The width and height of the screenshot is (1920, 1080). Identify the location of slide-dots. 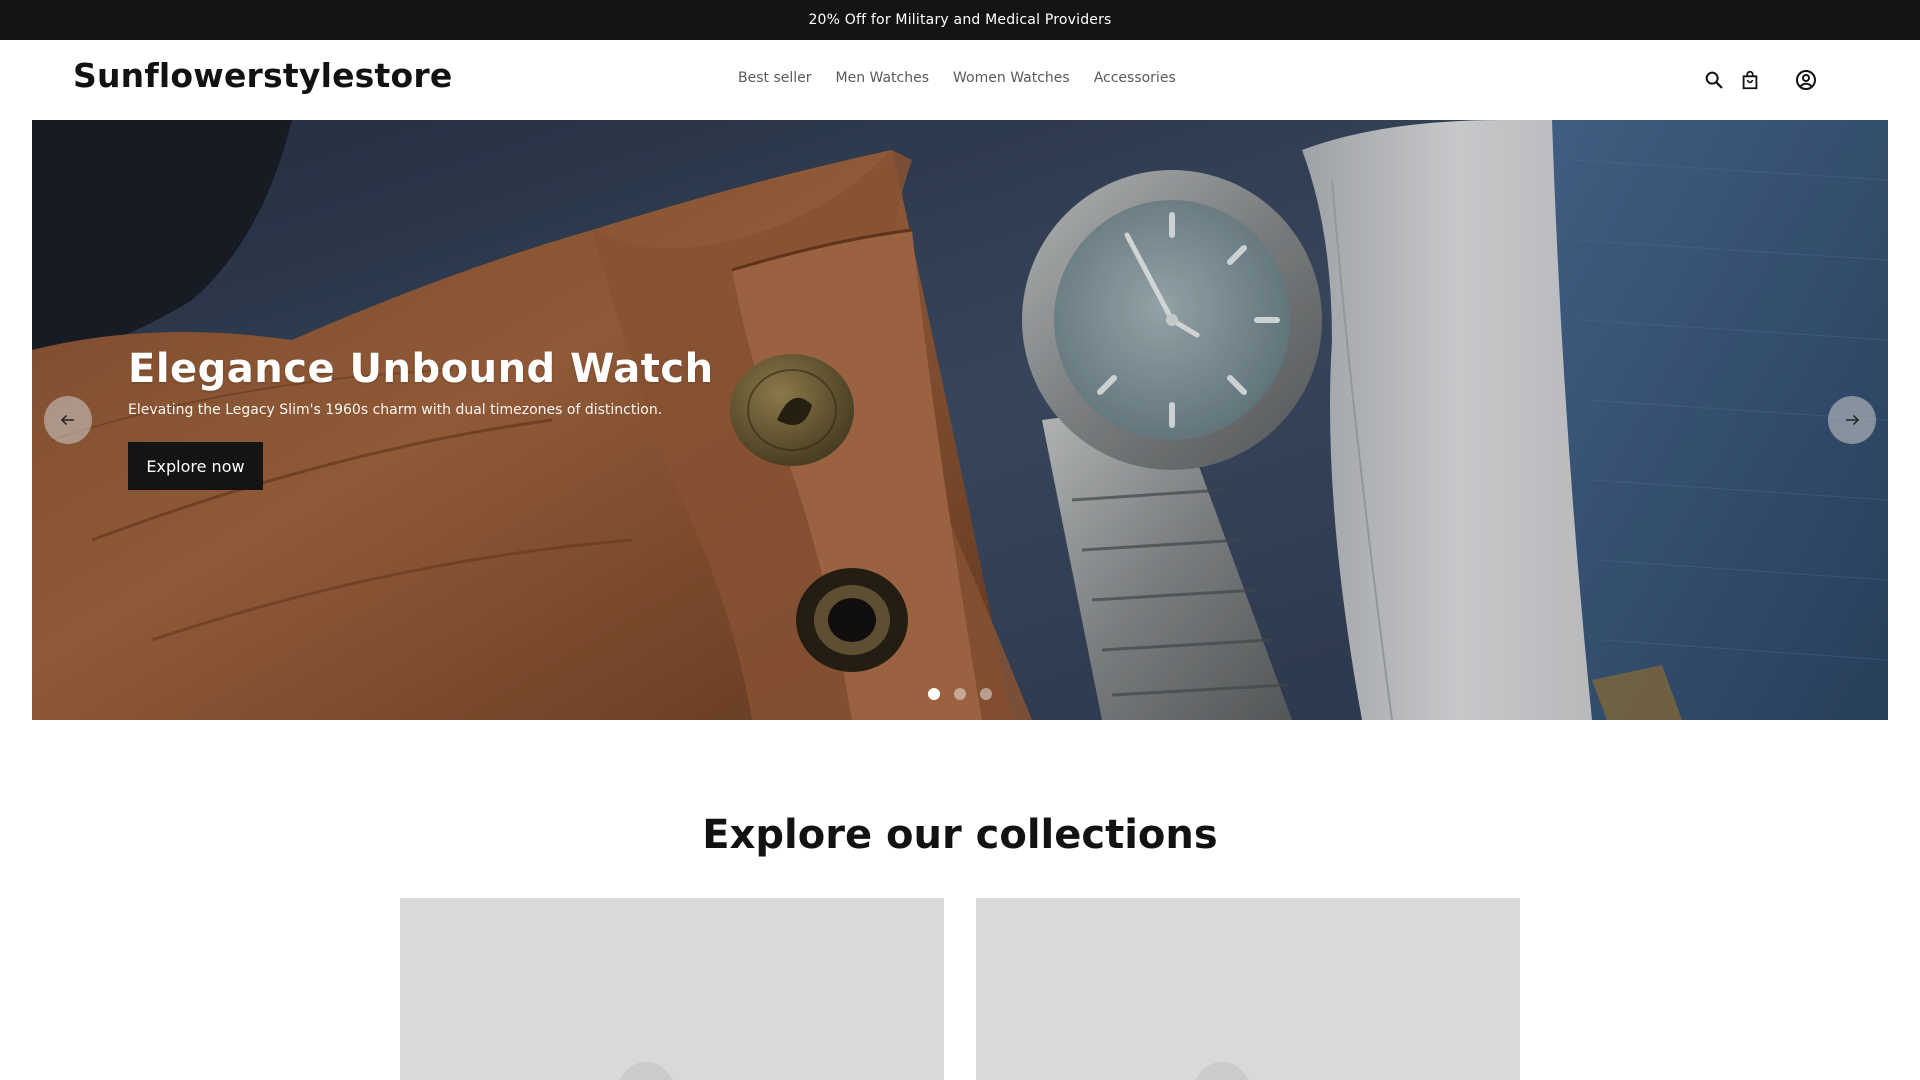
(960, 694).